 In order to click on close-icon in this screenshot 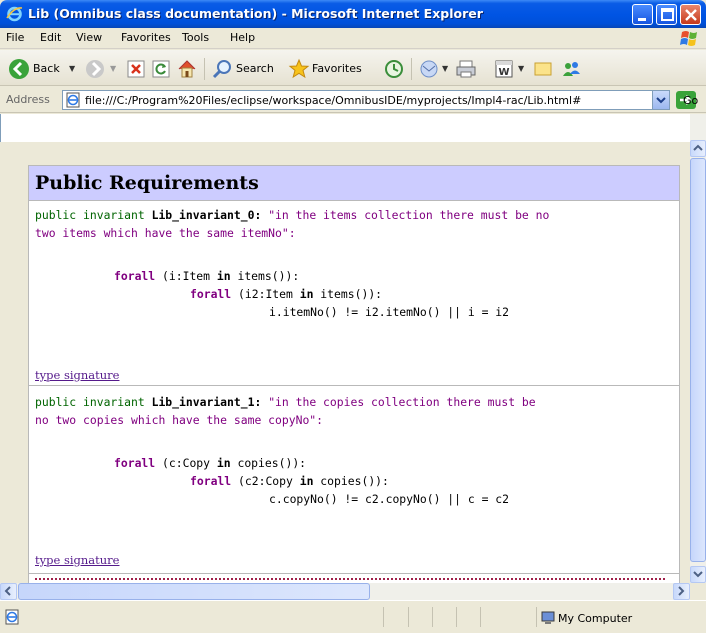, I will do `click(691, 15)`.